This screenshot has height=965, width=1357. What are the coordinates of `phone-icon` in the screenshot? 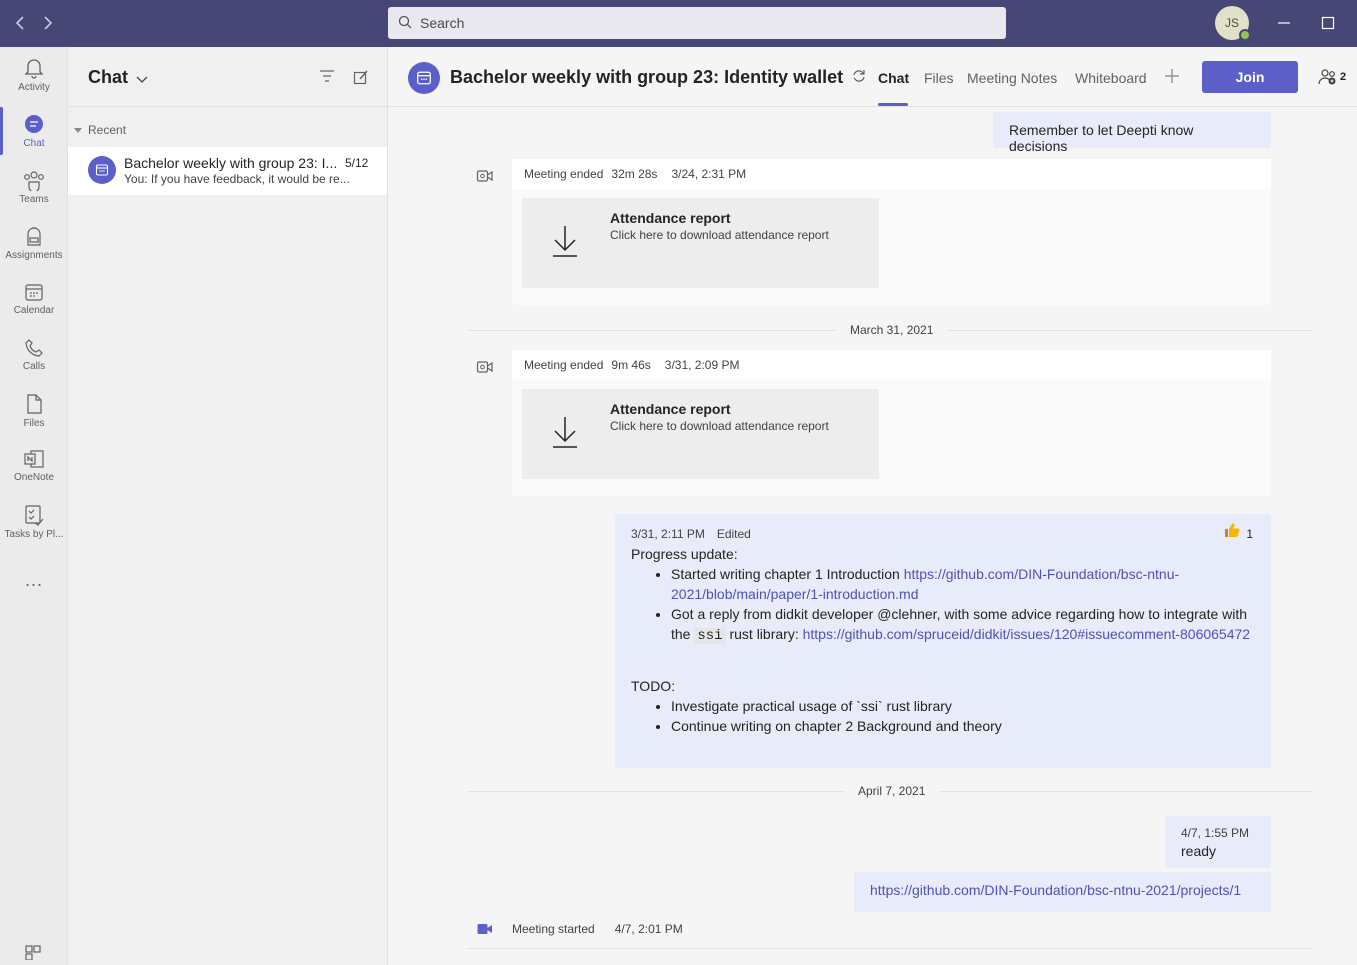 It's located at (34, 348).